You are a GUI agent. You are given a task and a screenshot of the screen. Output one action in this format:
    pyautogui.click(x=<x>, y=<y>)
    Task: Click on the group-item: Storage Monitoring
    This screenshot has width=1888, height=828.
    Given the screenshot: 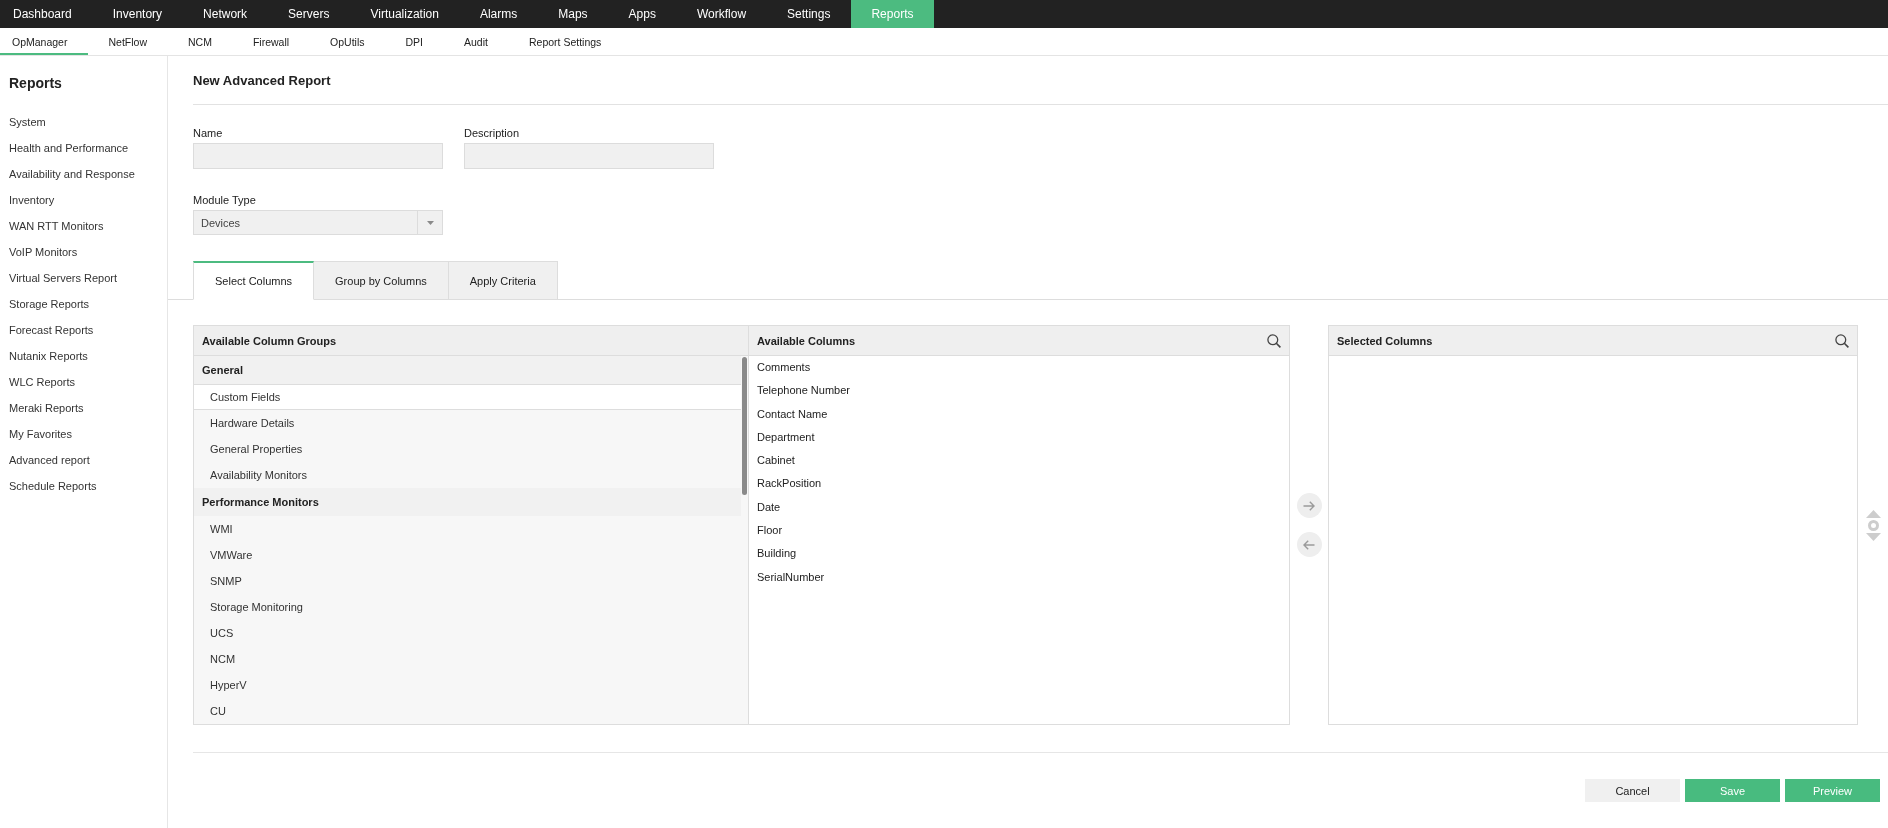 What is the action you would take?
    pyautogui.click(x=467, y=607)
    